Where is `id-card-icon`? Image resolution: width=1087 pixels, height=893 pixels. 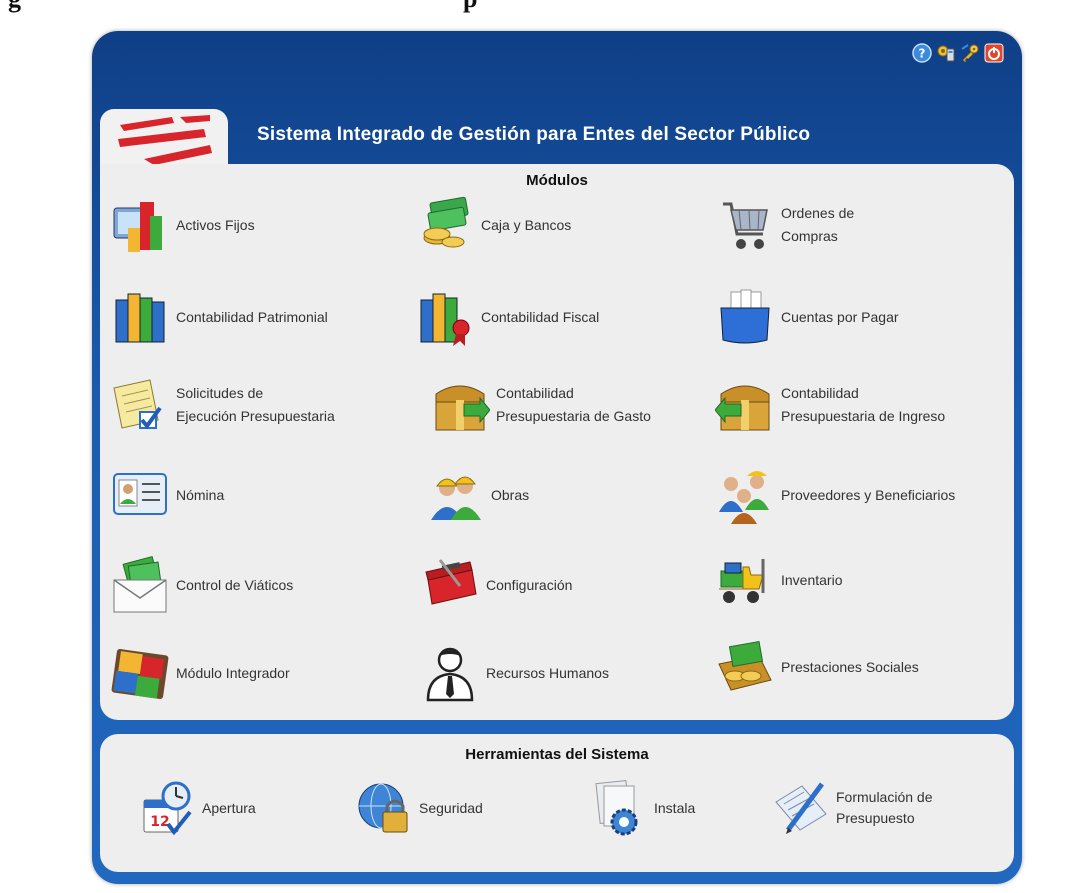 id-card-icon is located at coordinates (140, 494).